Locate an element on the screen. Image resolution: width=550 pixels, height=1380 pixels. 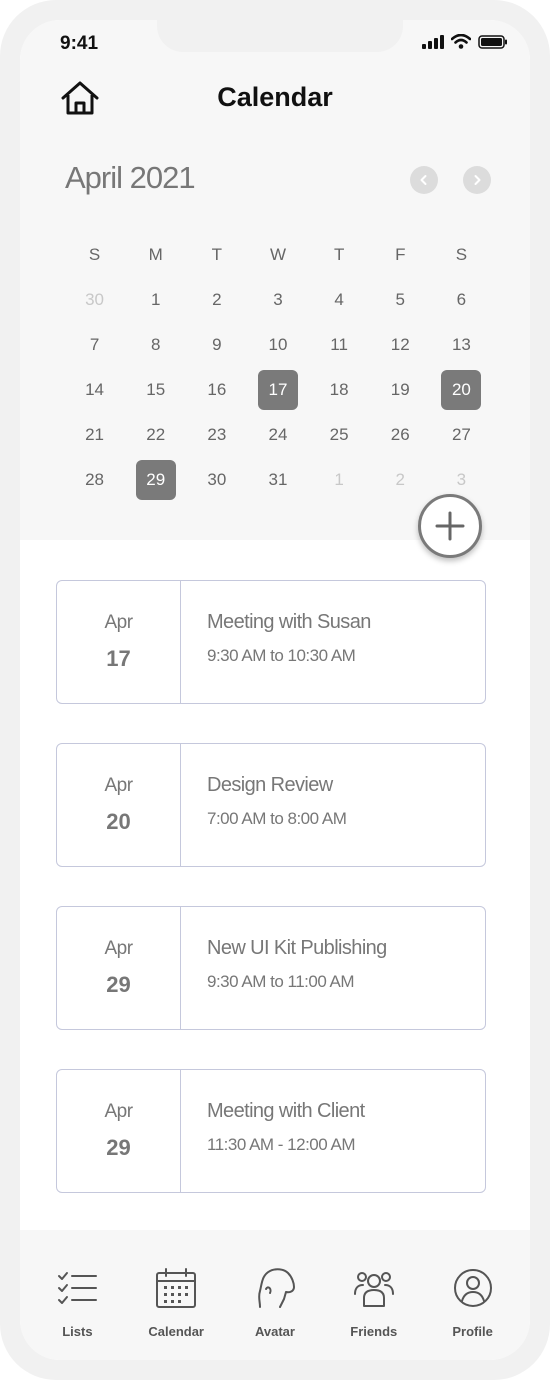
day-number: 18 is located at coordinates (339, 389).